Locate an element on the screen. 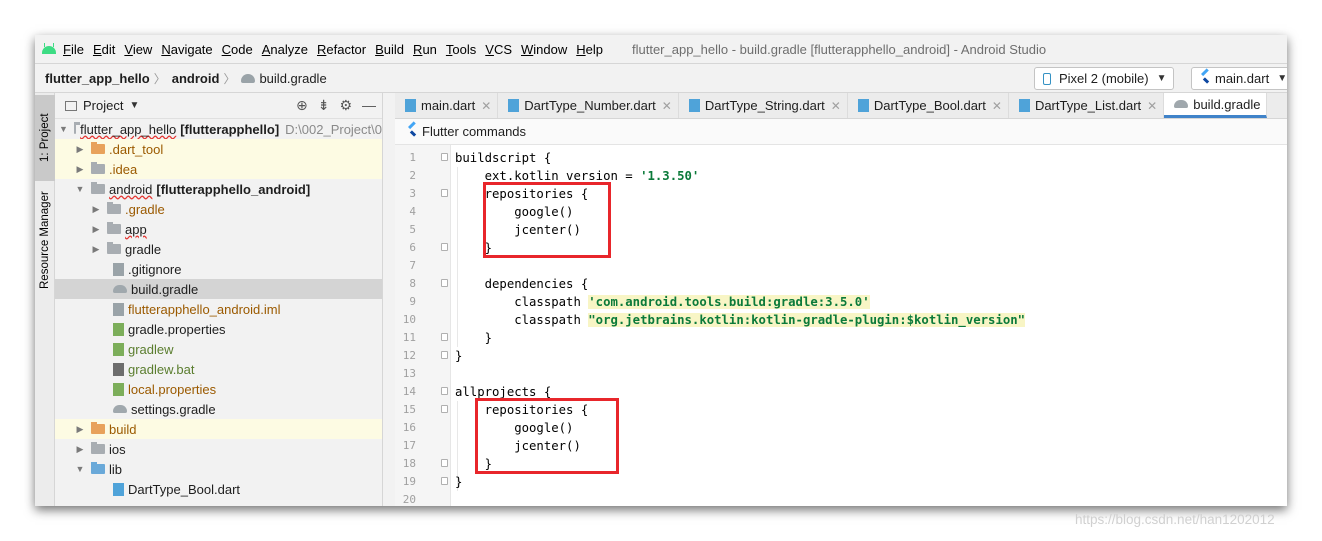  flutter-commands-bar: Flutter commands is located at coordinates (841, 132).